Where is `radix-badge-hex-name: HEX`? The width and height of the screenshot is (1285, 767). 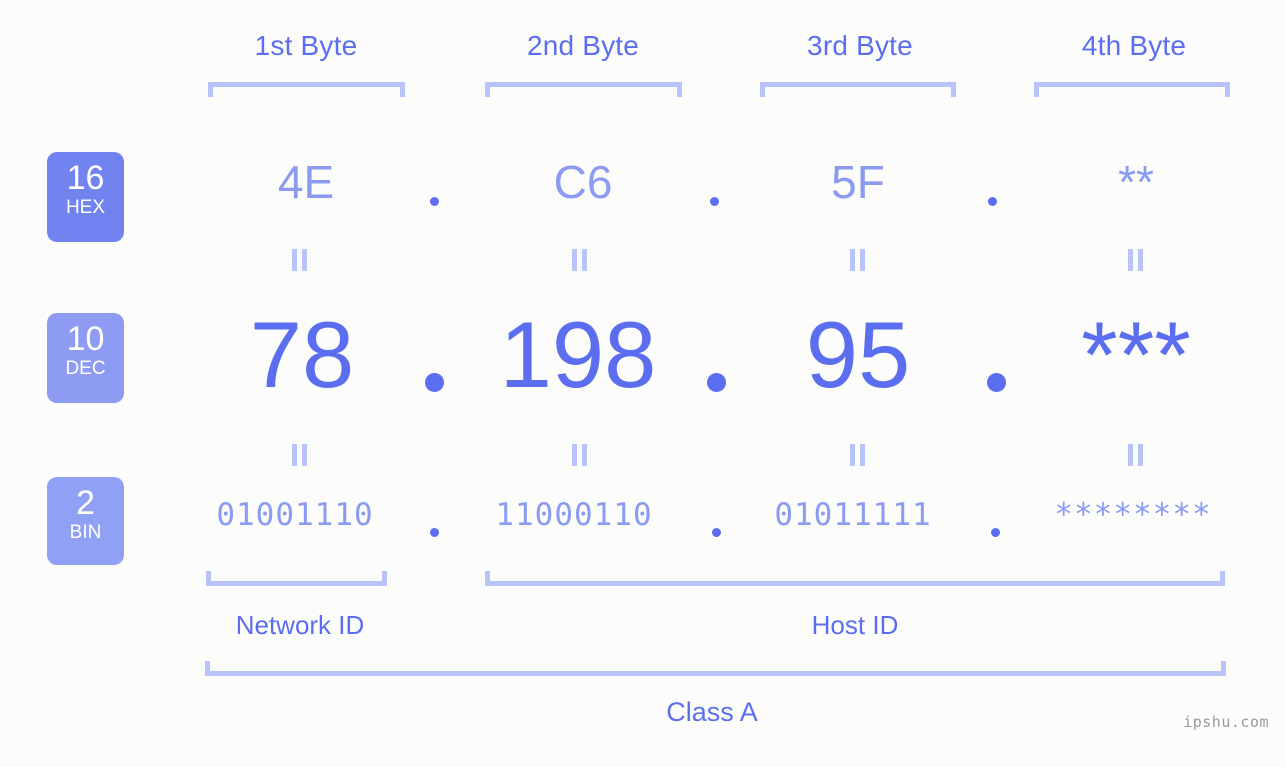
radix-badge-hex-name: HEX is located at coordinates (85, 207).